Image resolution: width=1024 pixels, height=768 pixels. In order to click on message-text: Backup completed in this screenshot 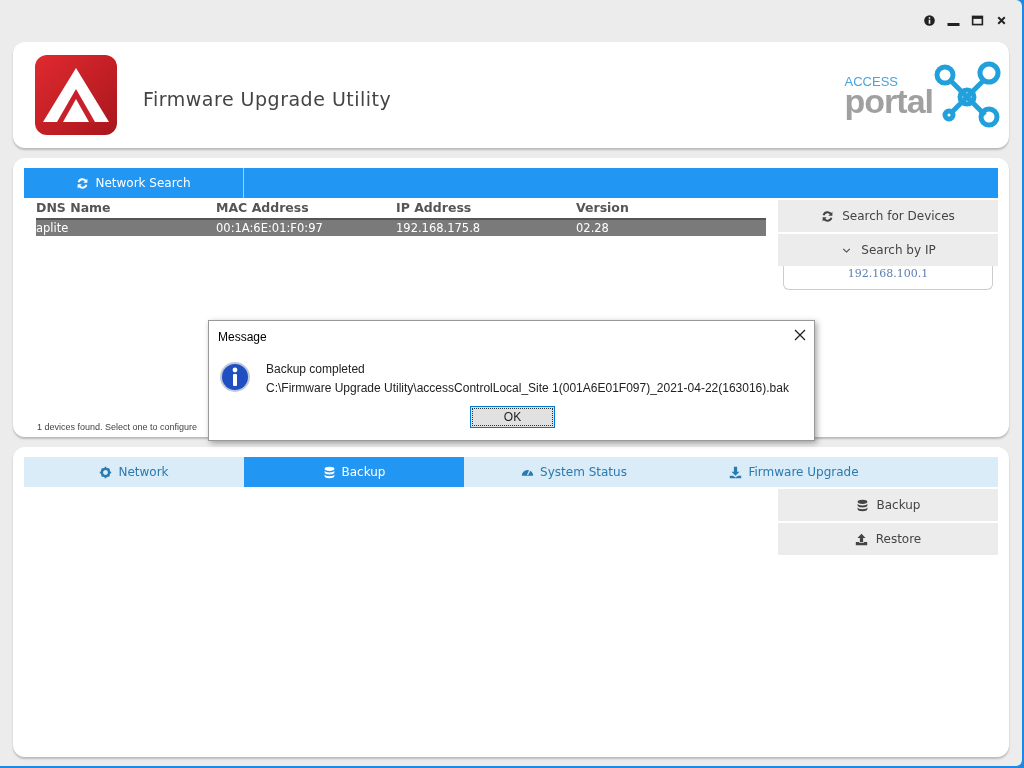, I will do `click(316, 369)`.